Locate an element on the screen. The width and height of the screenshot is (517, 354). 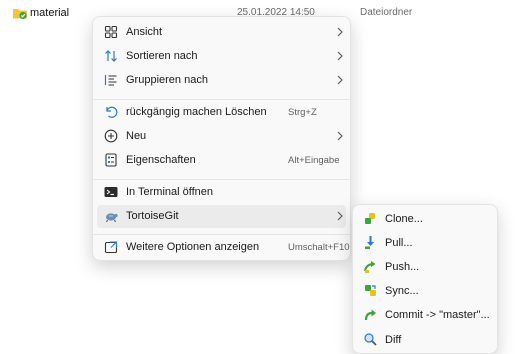
sync-icon is located at coordinates (370, 290).